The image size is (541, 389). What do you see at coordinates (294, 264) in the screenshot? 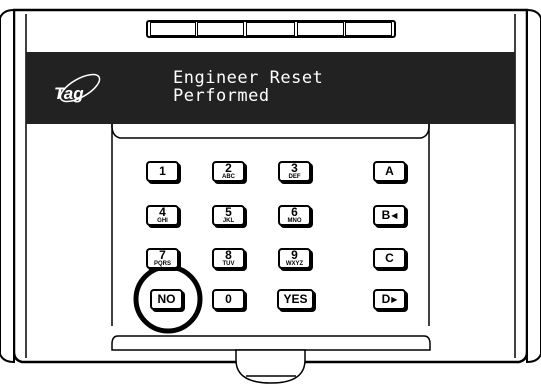
I see `key-sublabel: WXYZ` at bounding box center [294, 264].